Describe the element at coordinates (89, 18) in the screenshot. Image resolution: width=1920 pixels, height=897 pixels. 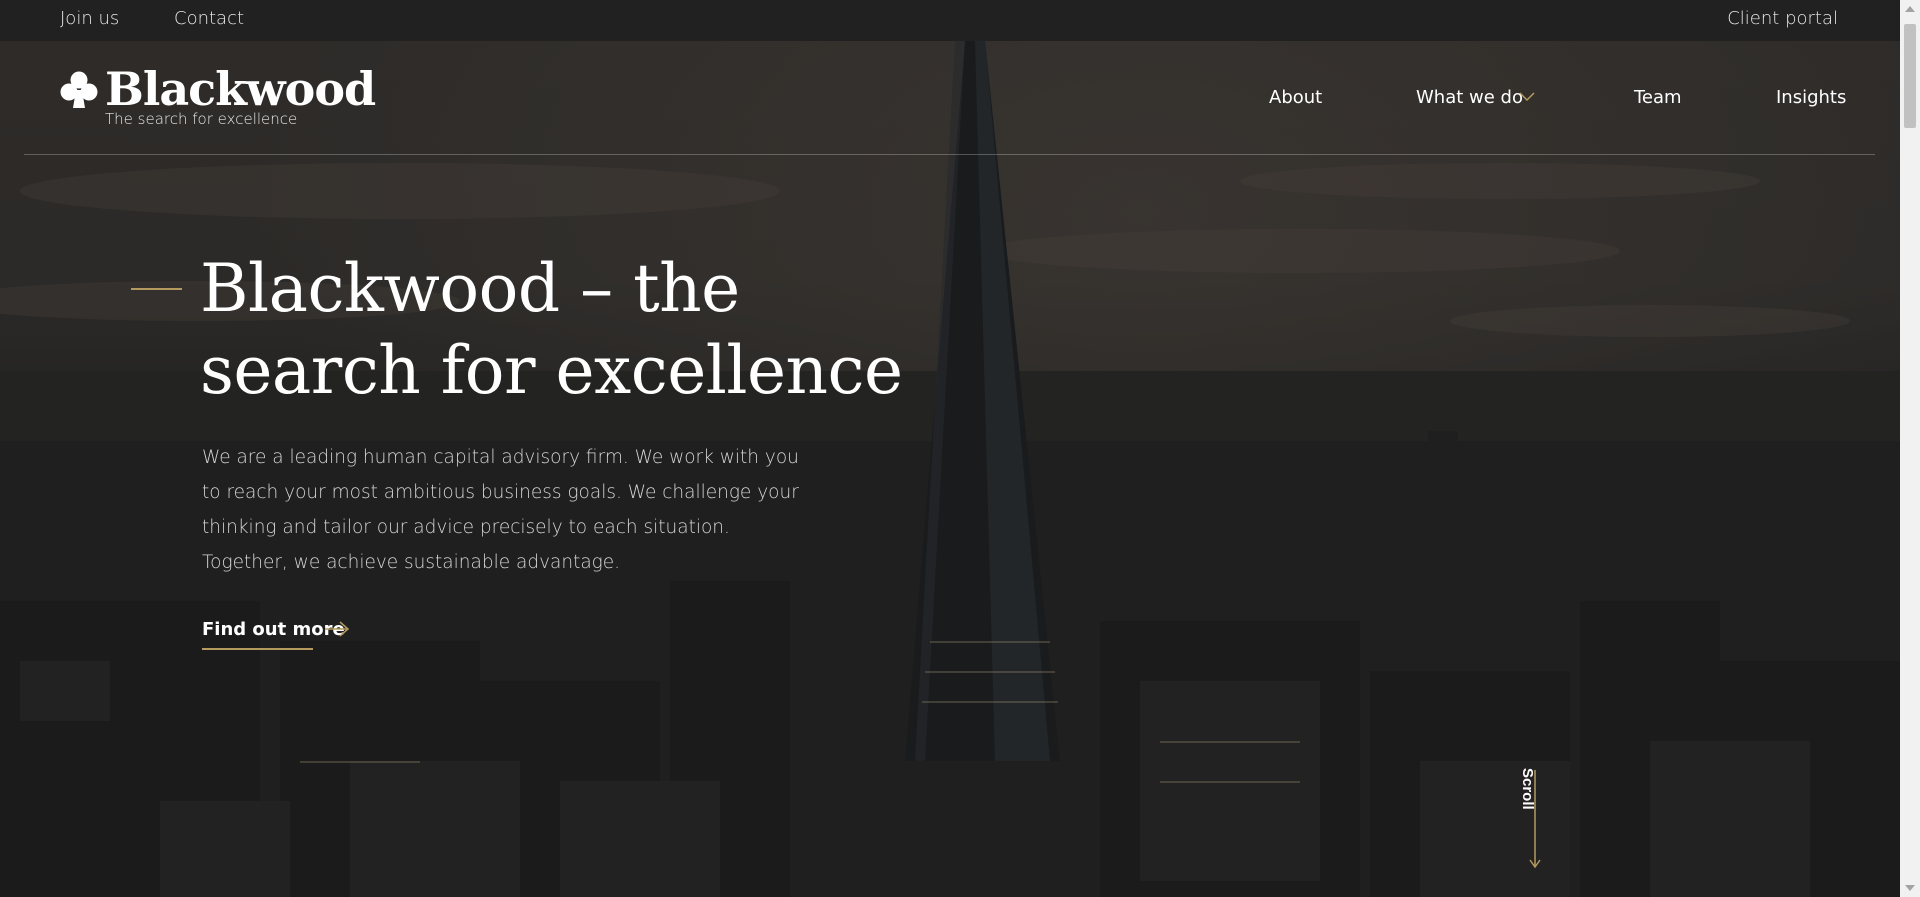
I see `join-us-link: Join us` at that location.